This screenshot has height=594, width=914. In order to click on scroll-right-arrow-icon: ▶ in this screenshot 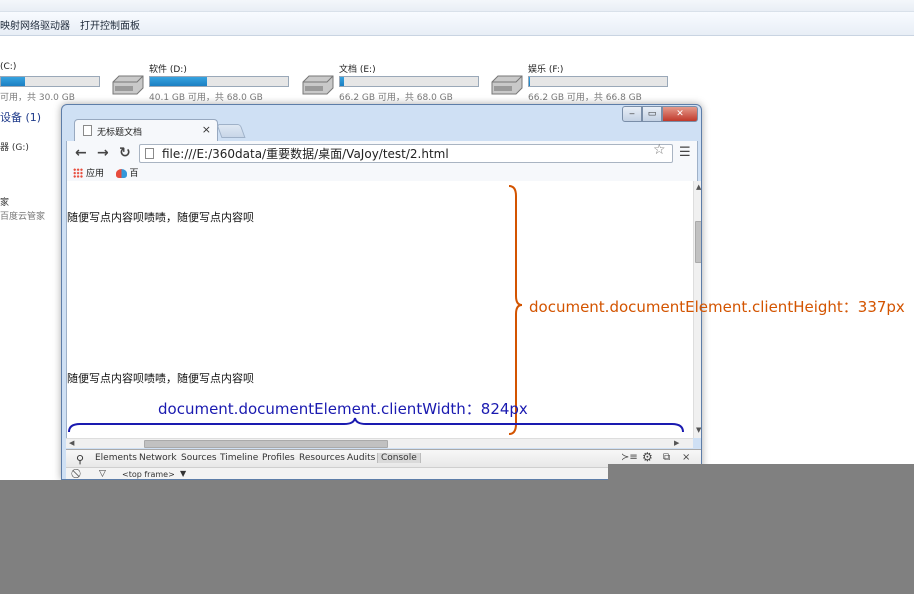, I will do `click(676, 443)`.